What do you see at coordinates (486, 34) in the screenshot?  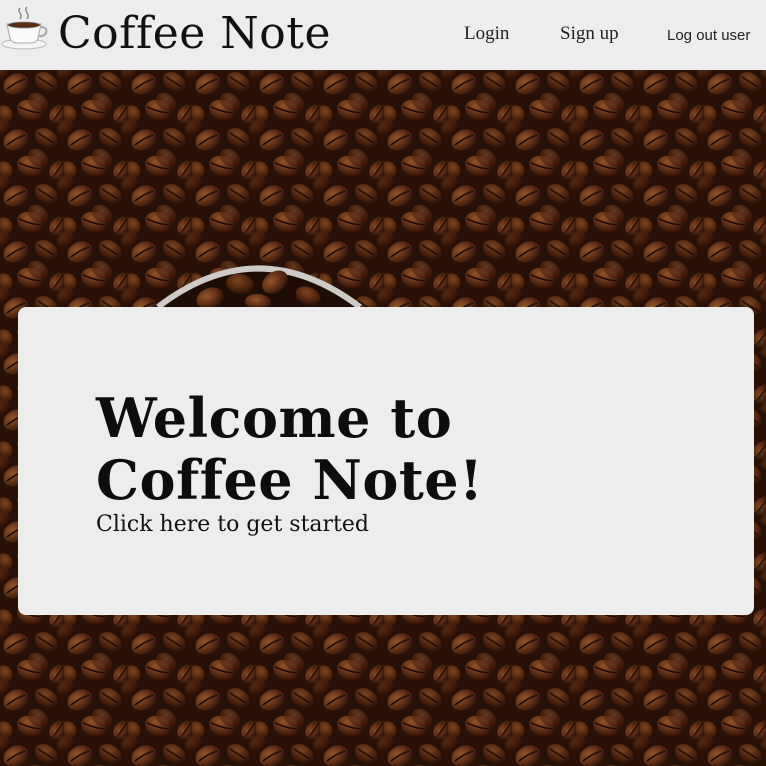 I see `login-link: Login` at bounding box center [486, 34].